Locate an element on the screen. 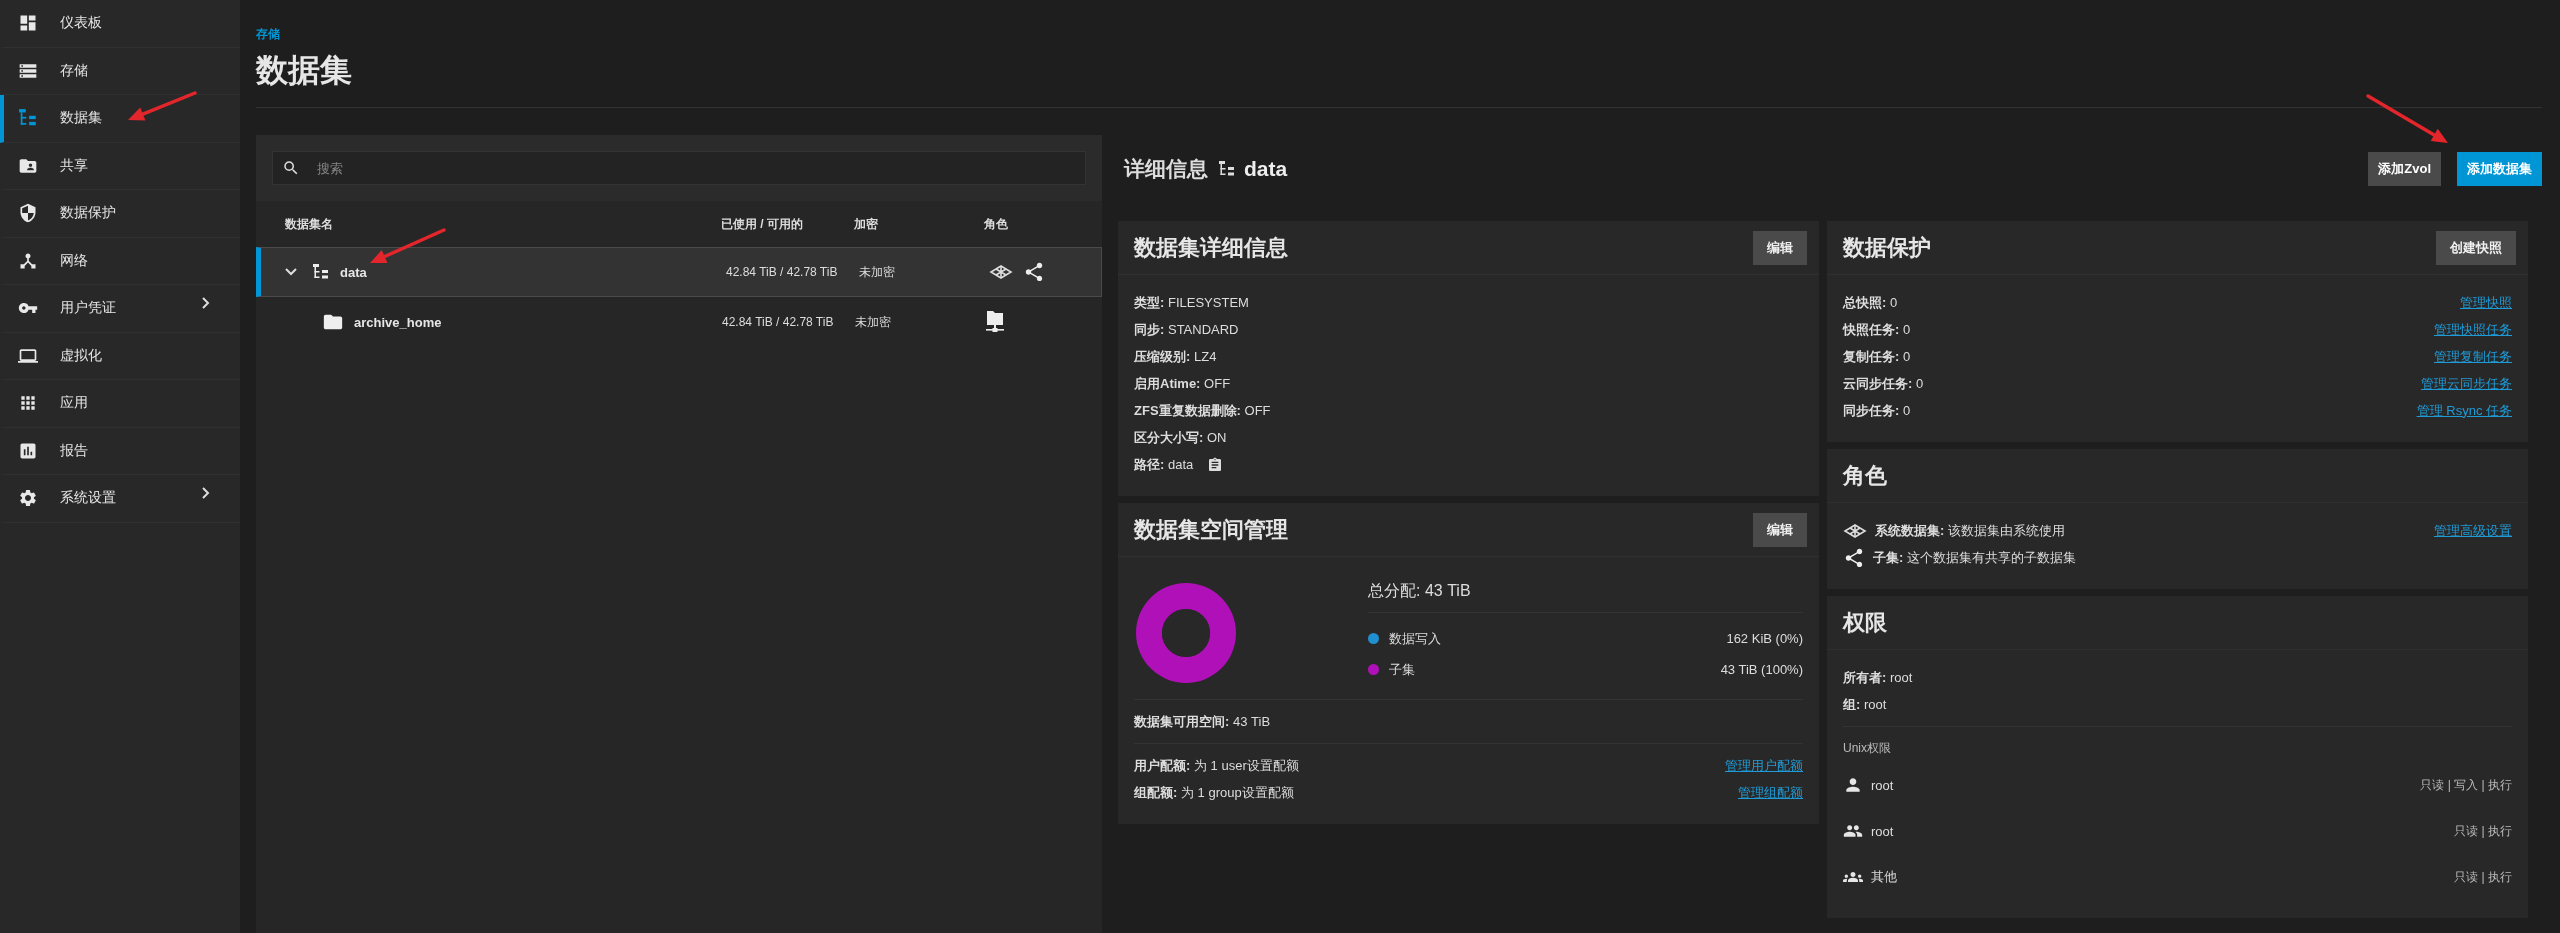 Image resolution: width=2560 pixels, height=933 pixels. available-space-text: 数据集可用空间: 43 TiB is located at coordinates (1202, 721).